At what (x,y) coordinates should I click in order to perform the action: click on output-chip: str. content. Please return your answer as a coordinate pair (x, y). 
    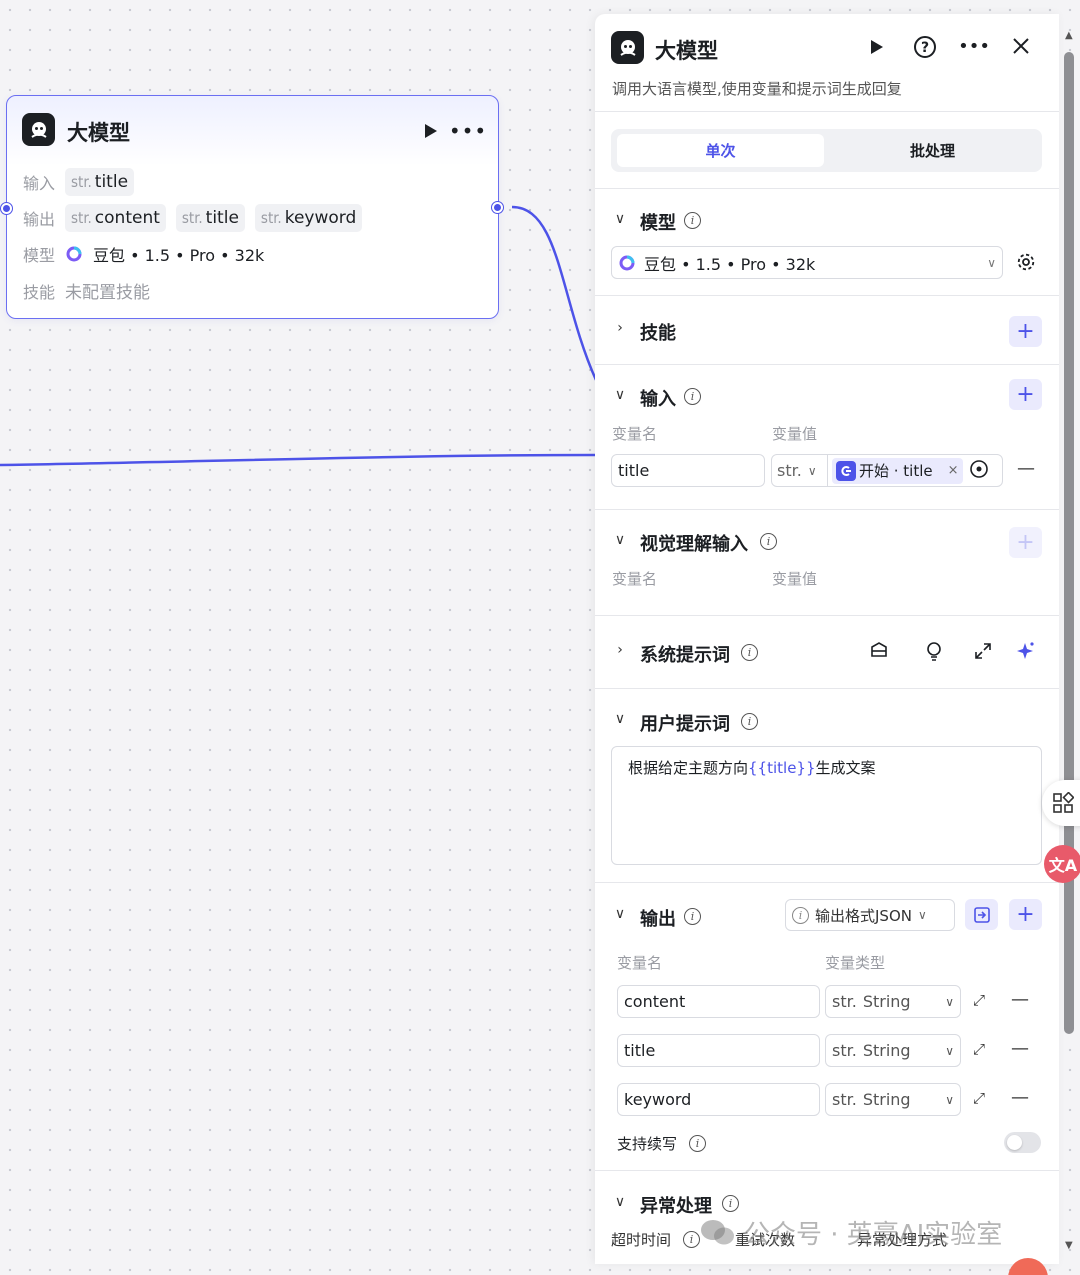
    Looking at the image, I should click on (115, 218).